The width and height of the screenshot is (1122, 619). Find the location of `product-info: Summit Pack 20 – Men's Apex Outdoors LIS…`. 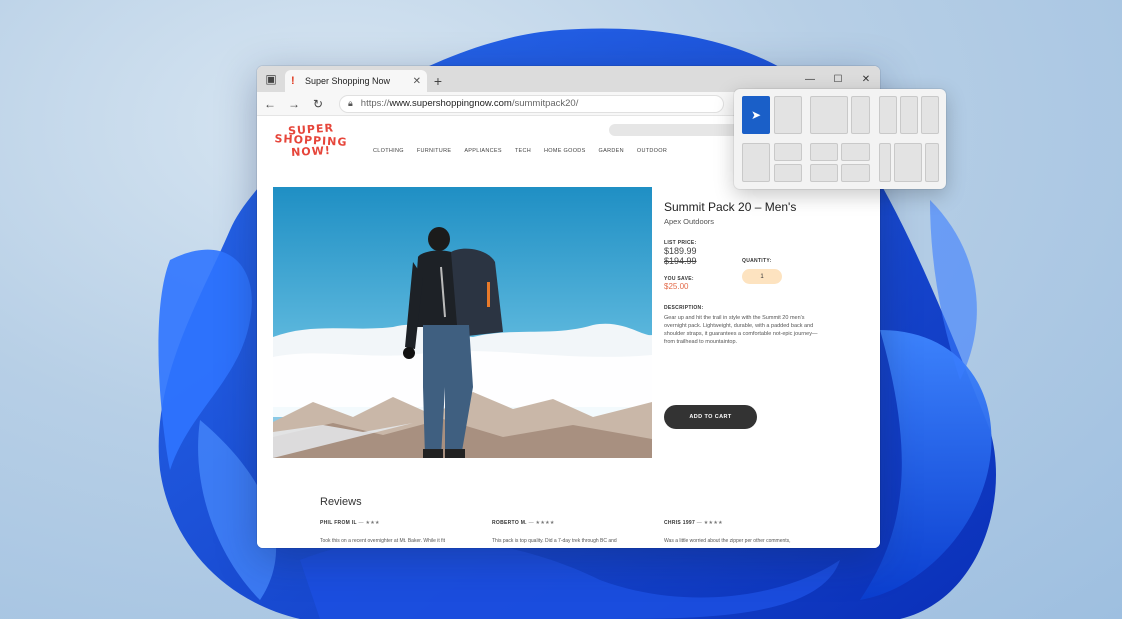

product-info: Summit Pack 20 – Men's Apex Outdoors LIS… is located at coordinates (764, 314).